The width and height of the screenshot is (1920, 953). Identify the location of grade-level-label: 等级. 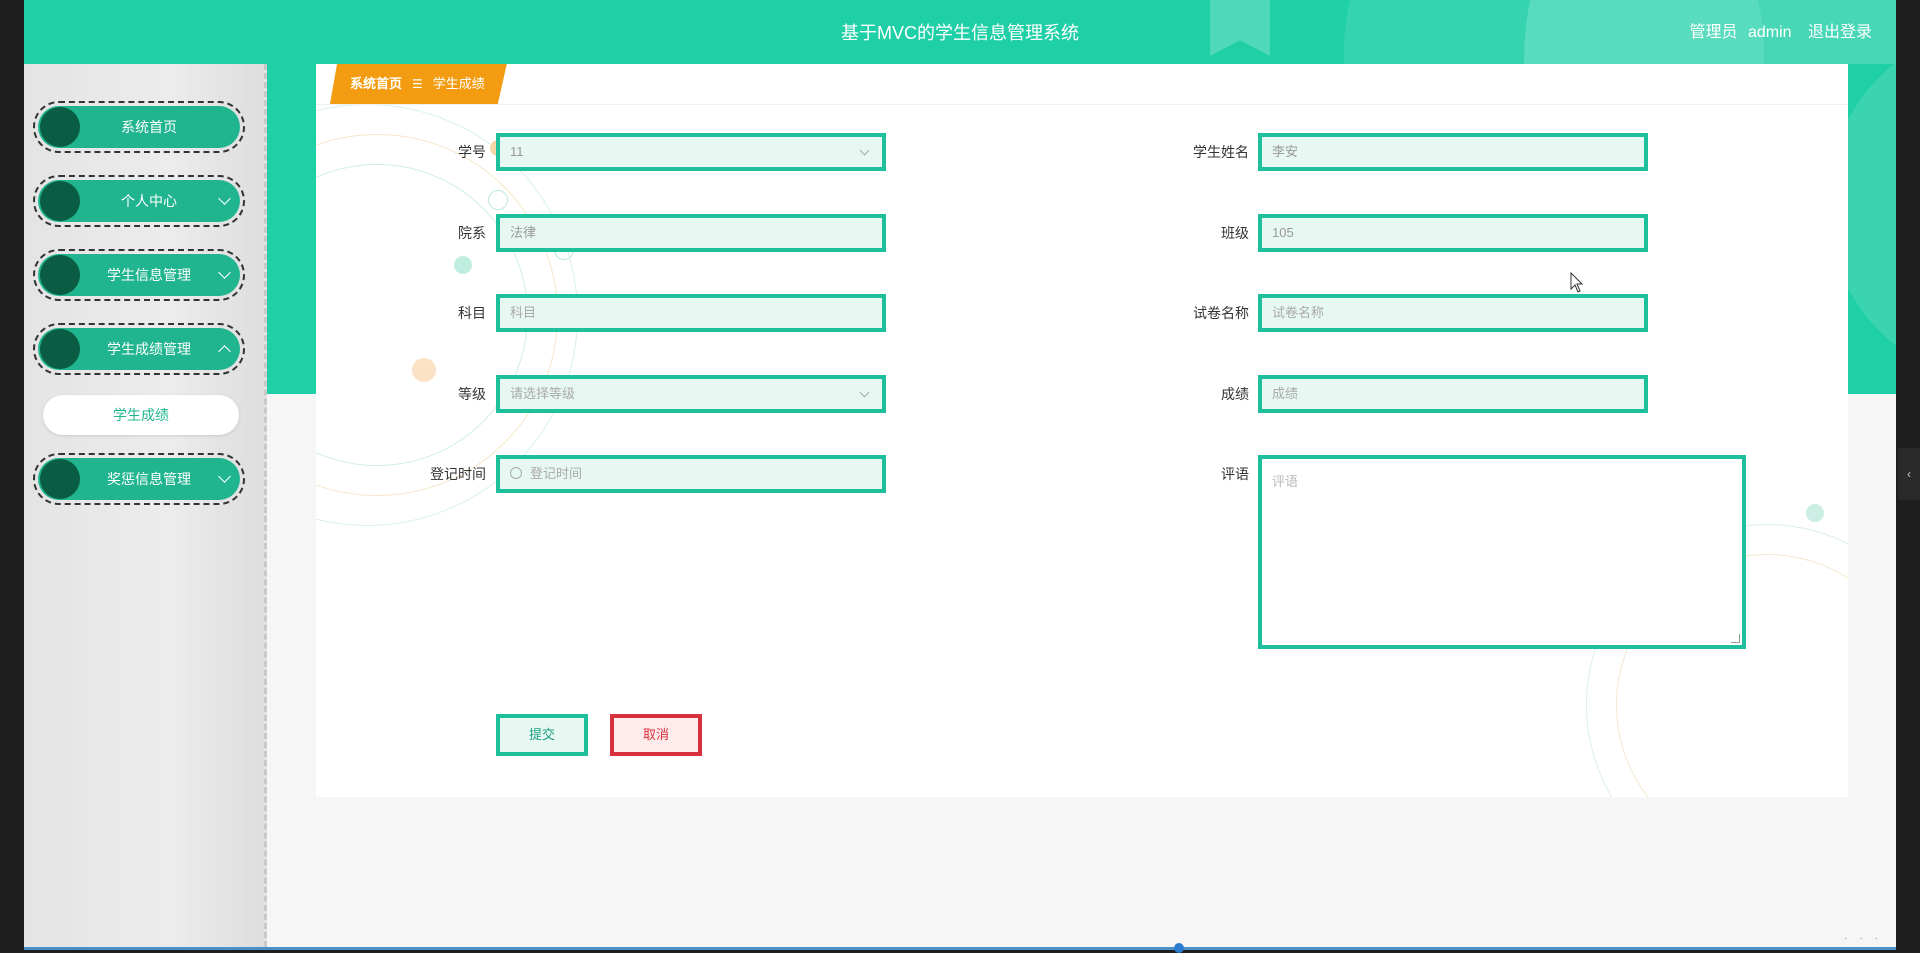
(472, 394).